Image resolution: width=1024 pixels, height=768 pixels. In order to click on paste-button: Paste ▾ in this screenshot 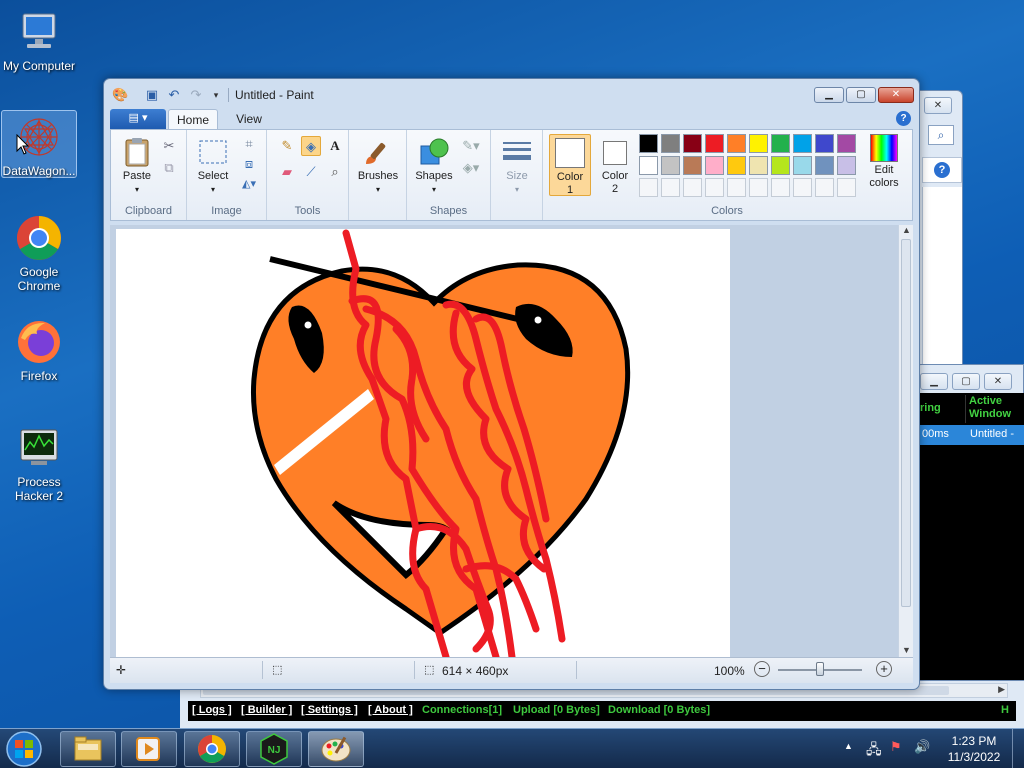, I will do `click(137, 166)`.